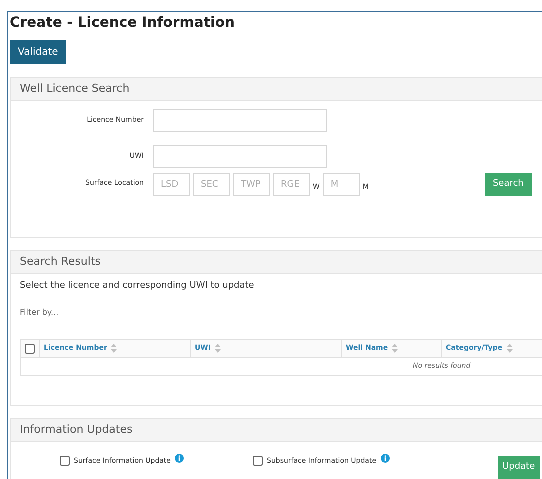  Describe the element at coordinates (138, 286) in the screenshot. I see `instruction-text: Select the licence and corresponding UWI to update` at that location.